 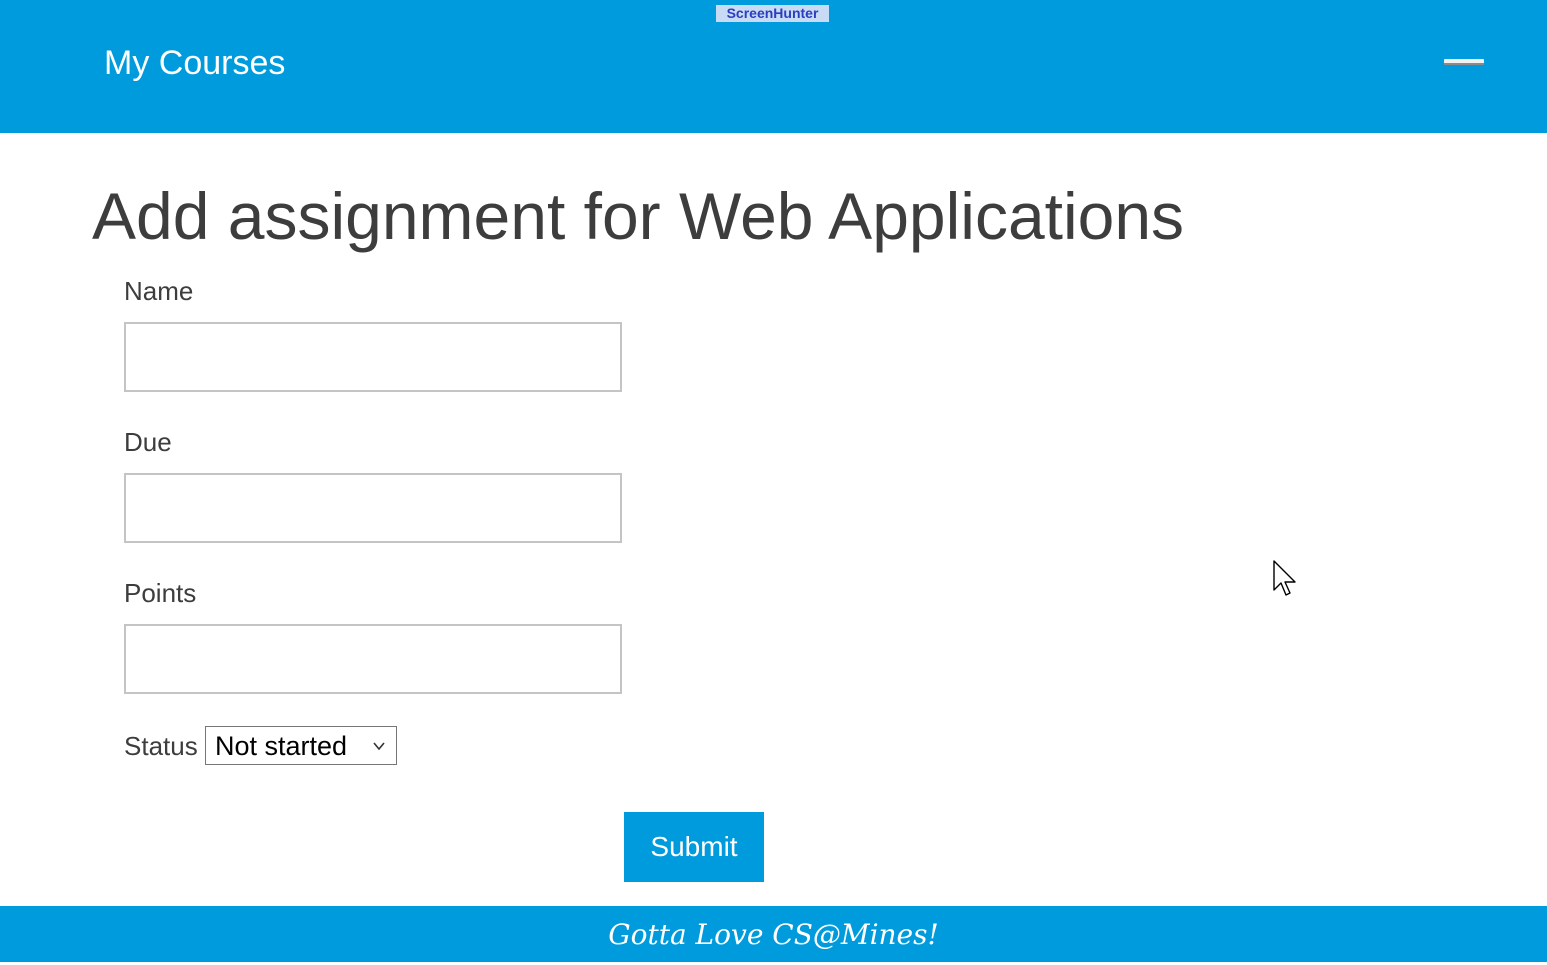 I want to click on status-label: Status, so click(x=161, y=746).